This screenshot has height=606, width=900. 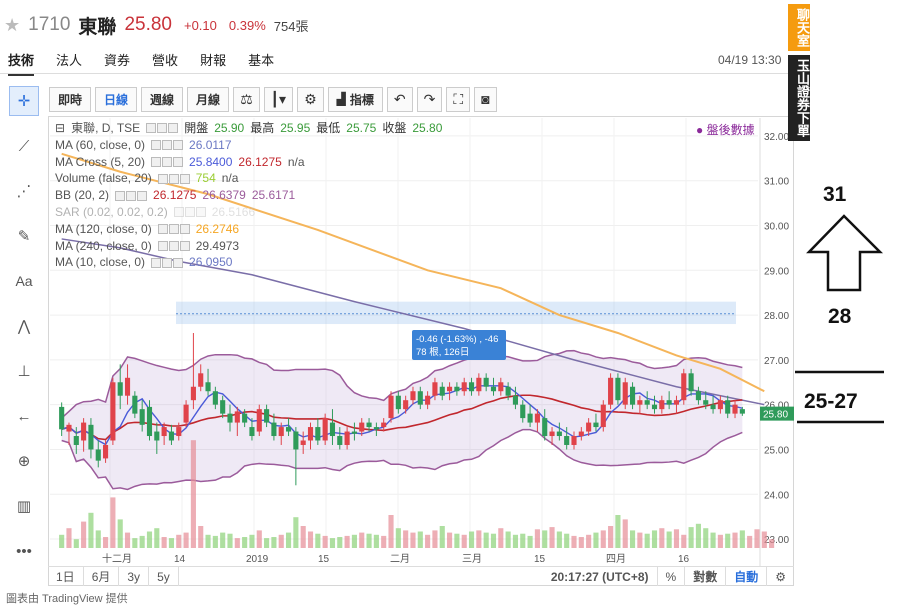 What do you see at coordinates (672, 576) in the screenshot?
I see `percent-toggle: %` at bounding box center [672, 576].